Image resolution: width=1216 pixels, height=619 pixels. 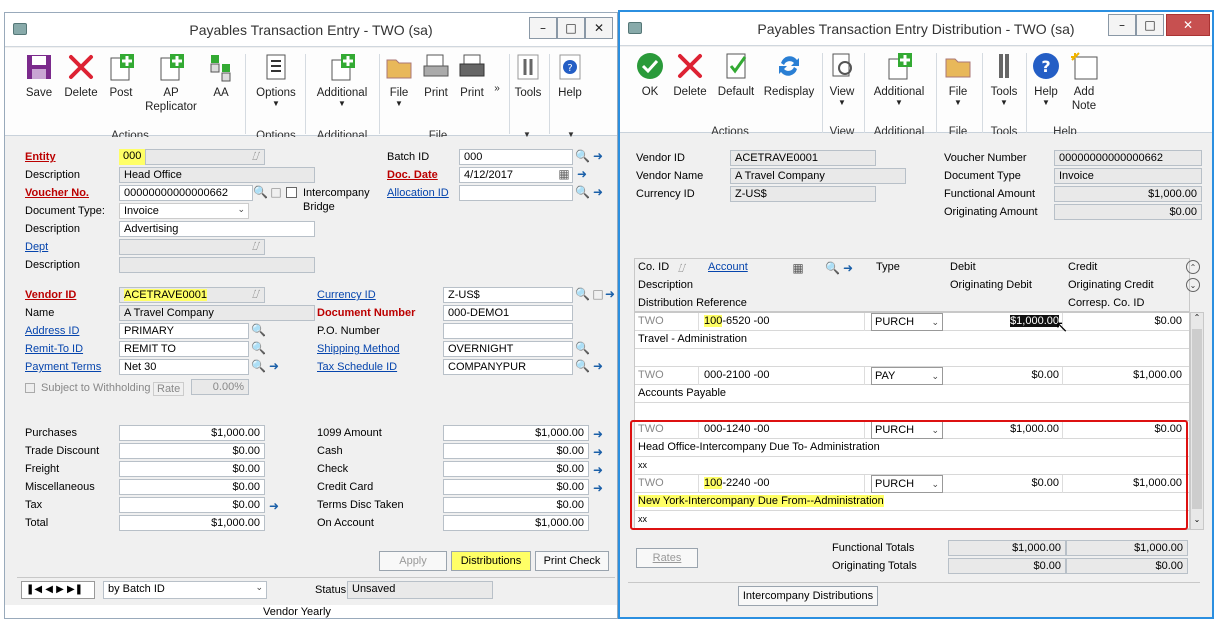 What do you see at coordinates (690, 75) in the screenshot?
I see `delete-button: Delete` at bounding box center [690, 75].